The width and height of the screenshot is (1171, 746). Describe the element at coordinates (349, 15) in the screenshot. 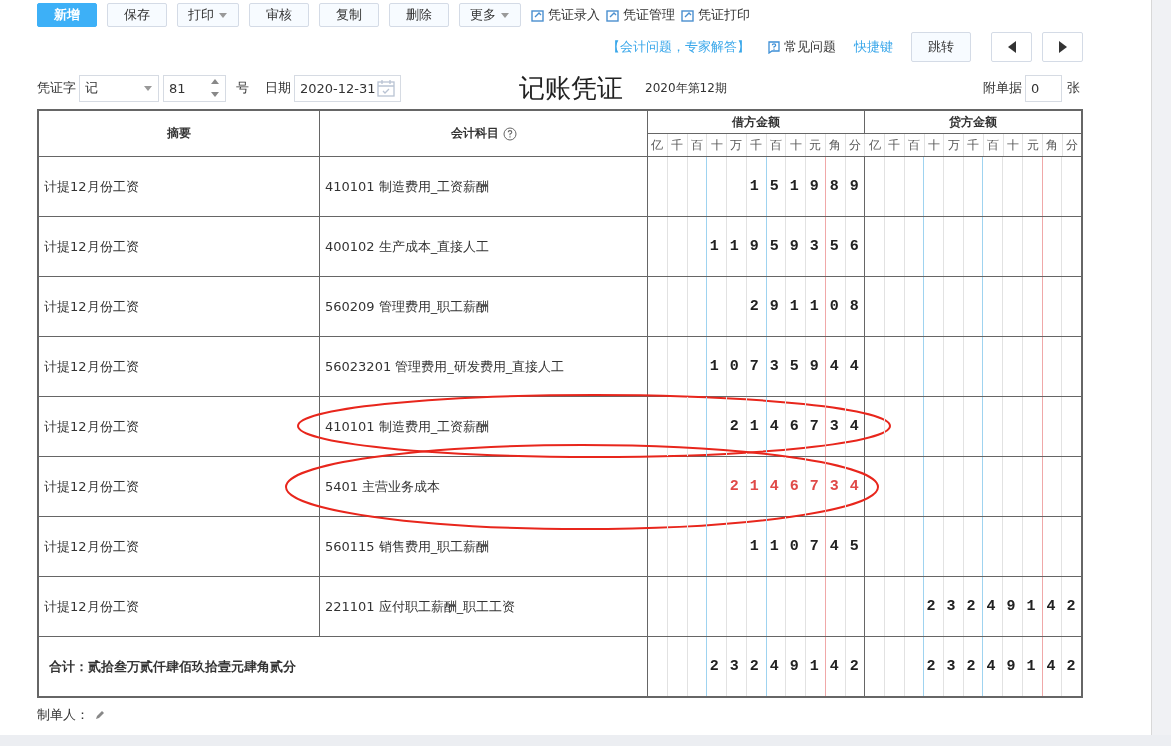

I see `toolbar-button: 复制` at that location.